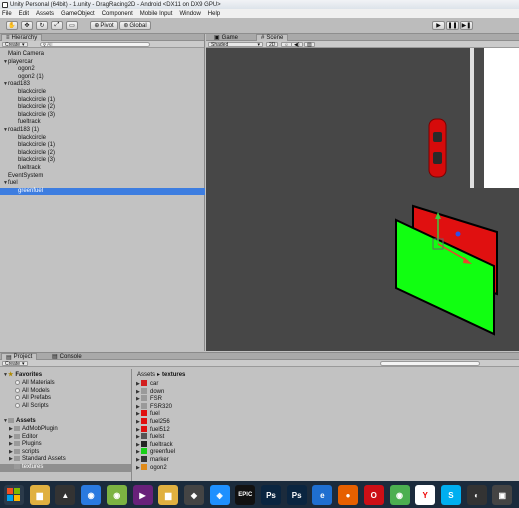 This screenshot has width=519, height=508. Describe the element at coordinates (437, 148) in the screenshot. I see `playercar-sprite` at that location.